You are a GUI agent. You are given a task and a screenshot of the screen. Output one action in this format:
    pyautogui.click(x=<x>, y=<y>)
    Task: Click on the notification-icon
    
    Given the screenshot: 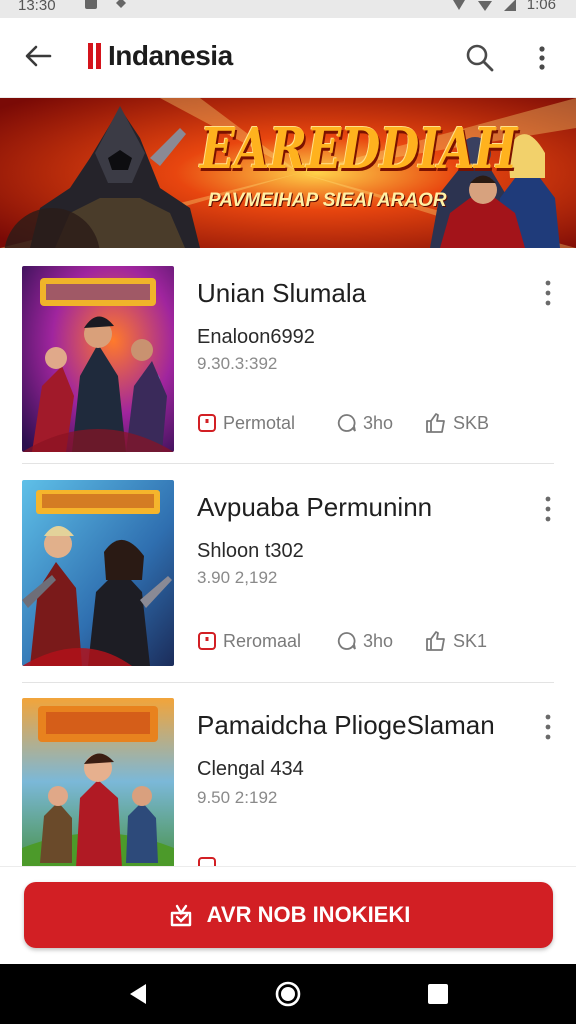 What is the action you would take?
    pyautogui.click(x=91, y=4)
    